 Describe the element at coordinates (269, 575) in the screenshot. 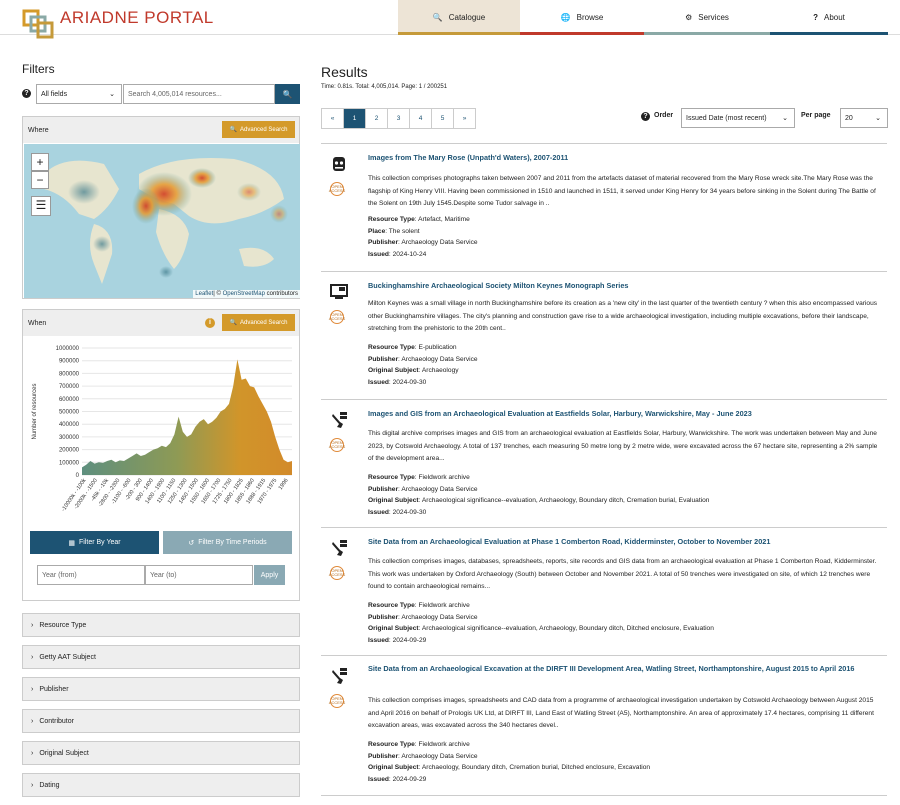

I see `apply-button: Apply` at that location.